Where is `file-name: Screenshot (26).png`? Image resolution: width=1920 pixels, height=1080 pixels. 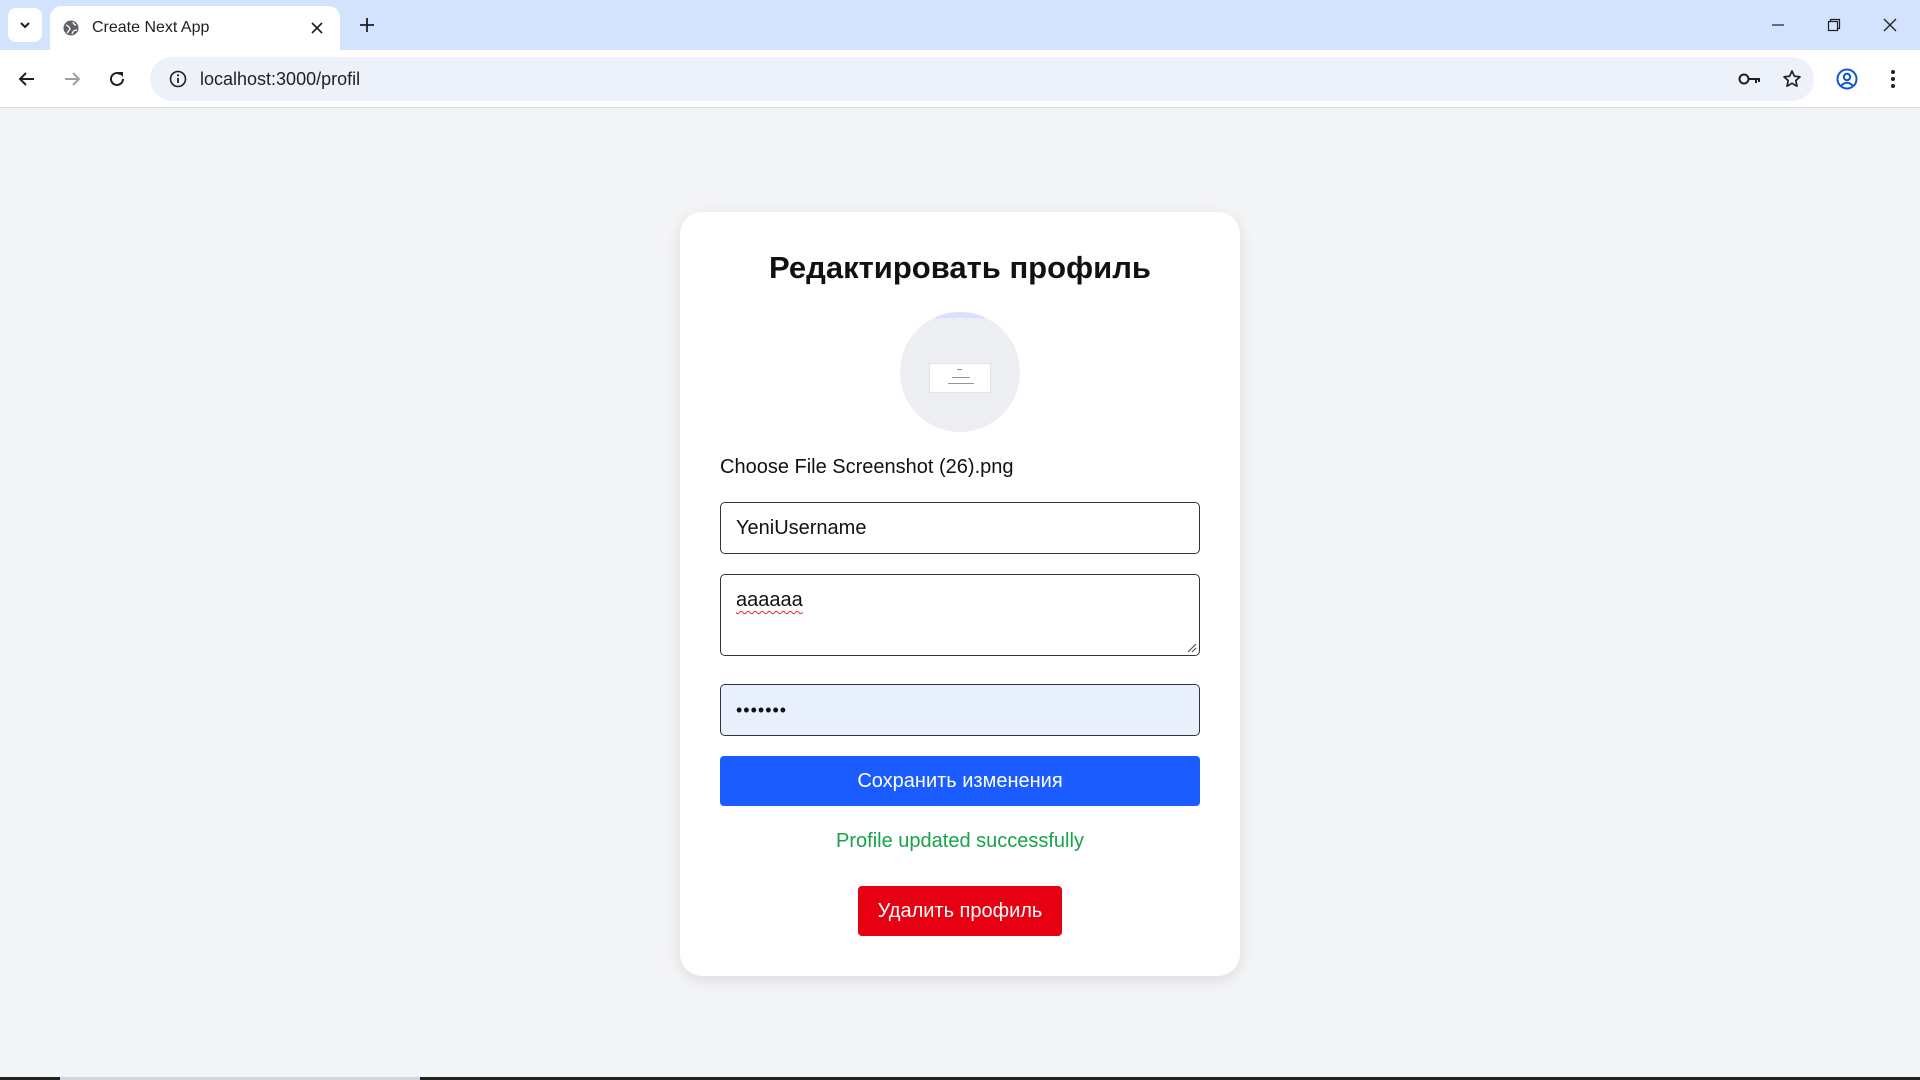 file-name: Screenshot (26).png is located at coordinates (923, 467).